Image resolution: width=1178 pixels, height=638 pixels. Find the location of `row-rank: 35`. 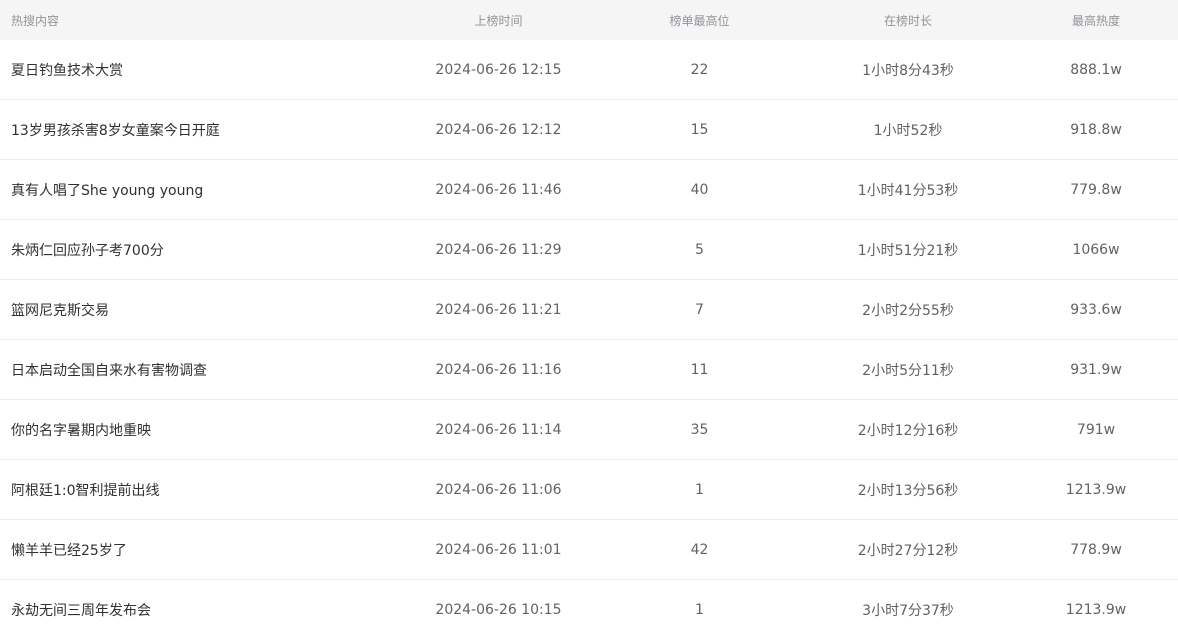

row-rank: 35 is located at coordinates (699, 429).